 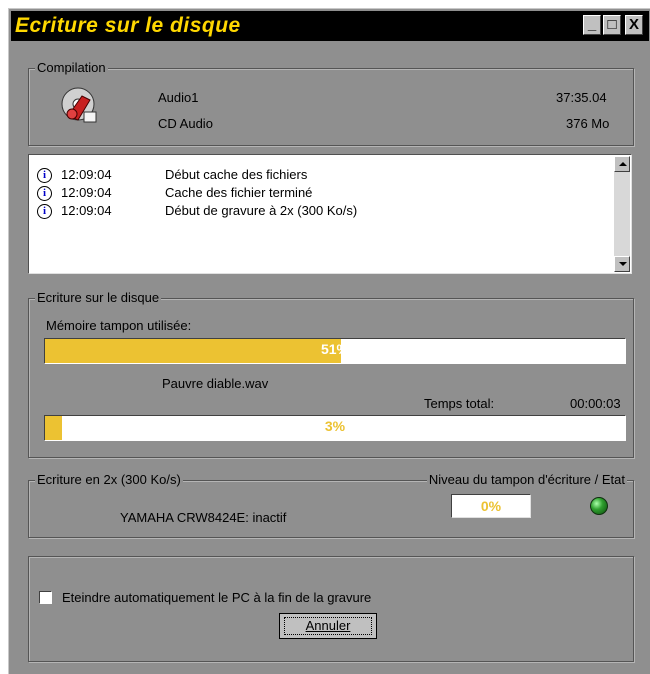 What do you see at coordinates (331, 103) in the screenshot?
I see `compilation-group: Compilation` at bounding box center [331, 103].